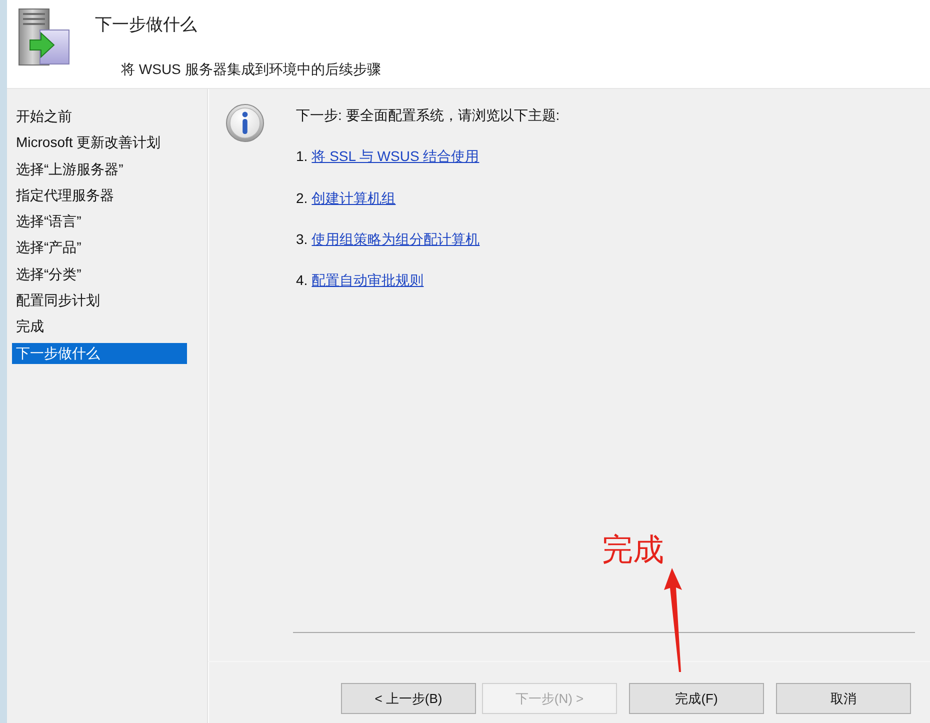  I want to click on wizard-step-item: 选择“上游服务器”, so click(99, 169).